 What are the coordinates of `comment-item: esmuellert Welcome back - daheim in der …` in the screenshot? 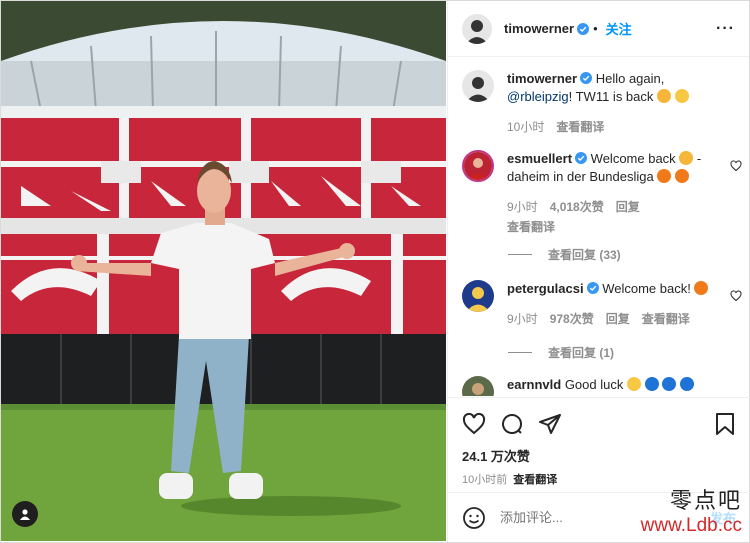 It's located at (602, 193).